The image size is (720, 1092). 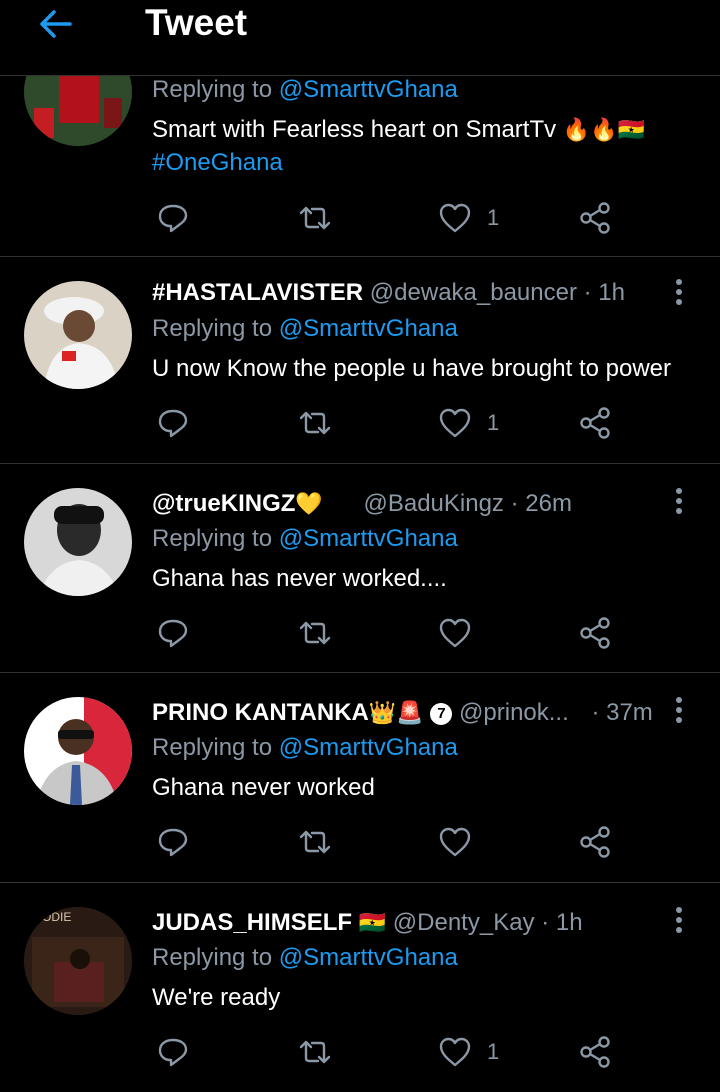 I want to click on timestamp: · 37m, so click(x=622, y=712).